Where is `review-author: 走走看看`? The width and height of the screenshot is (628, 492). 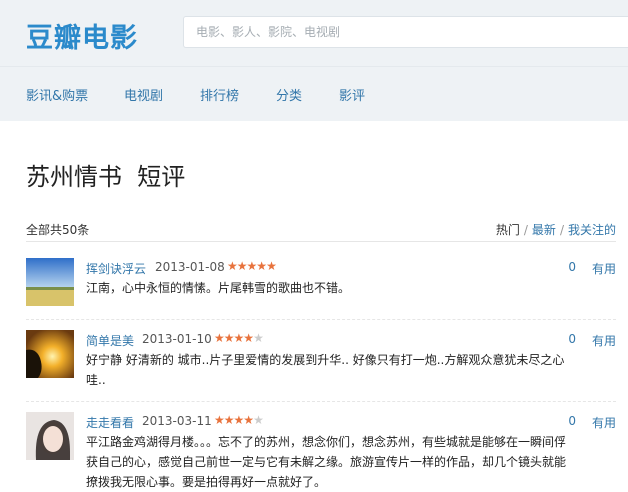 review-author: 走走看看 is located at coordinates (110, 422).